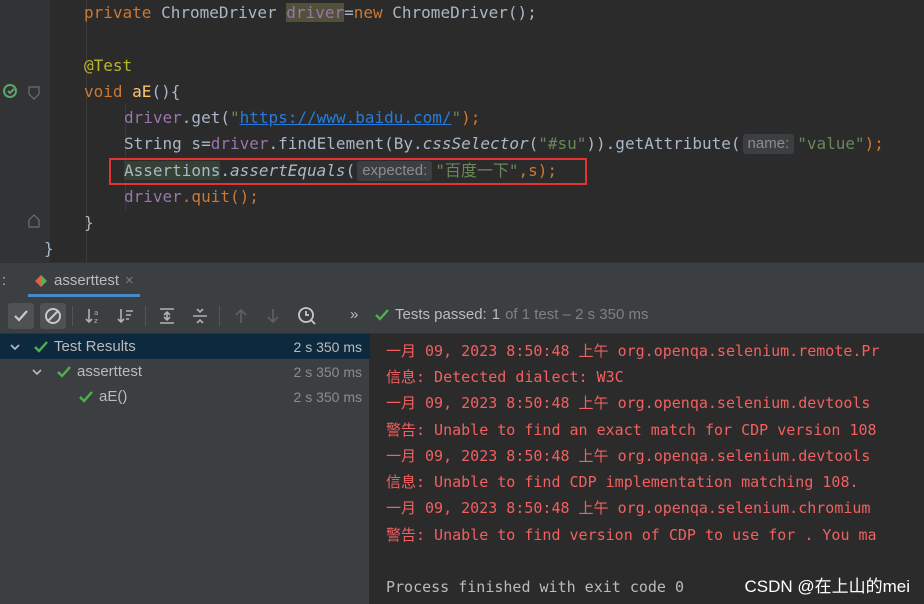 The width and height of the screenshot is (924, 604). Describe the element at coordinates (108, 65) in the screenshot. I see `code-line: @Test` at that location.